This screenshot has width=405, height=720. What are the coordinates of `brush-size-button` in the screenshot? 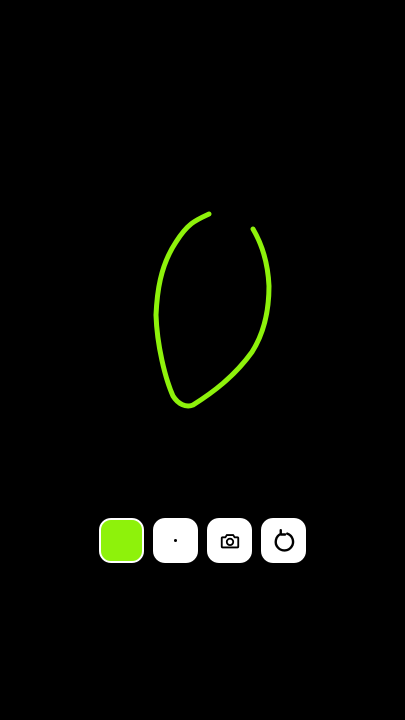 It's located at (175, 540).